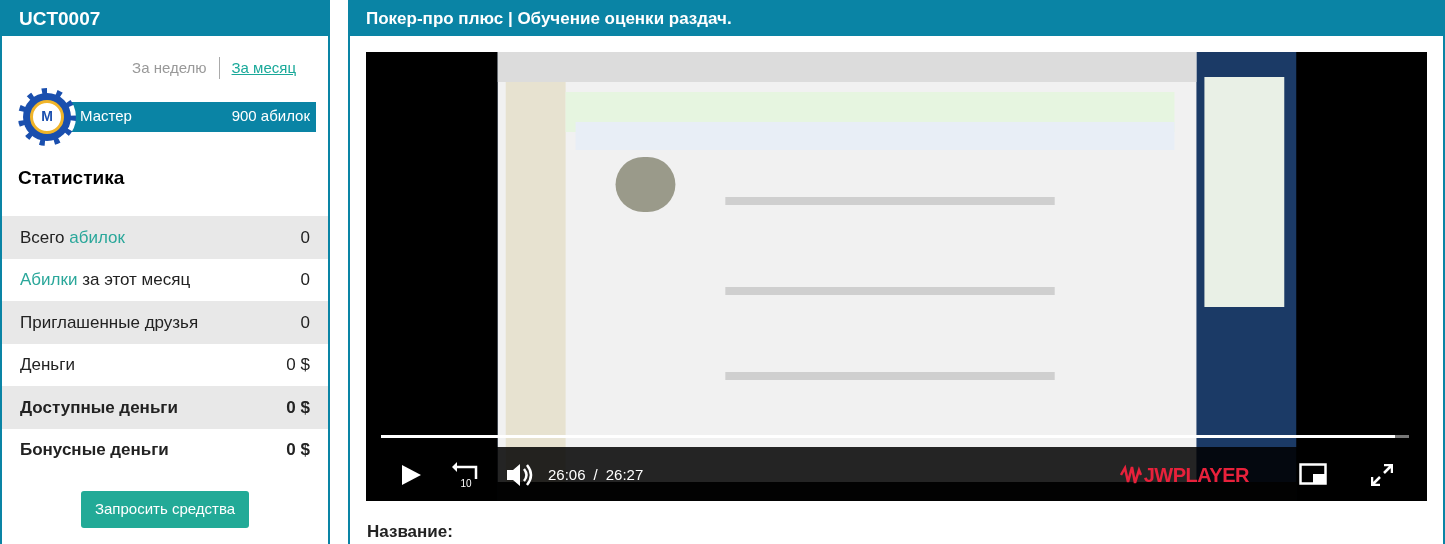  Describe the element at coordinates (410, 532) in the screenshot. I see `field-label: Название:` at that location.